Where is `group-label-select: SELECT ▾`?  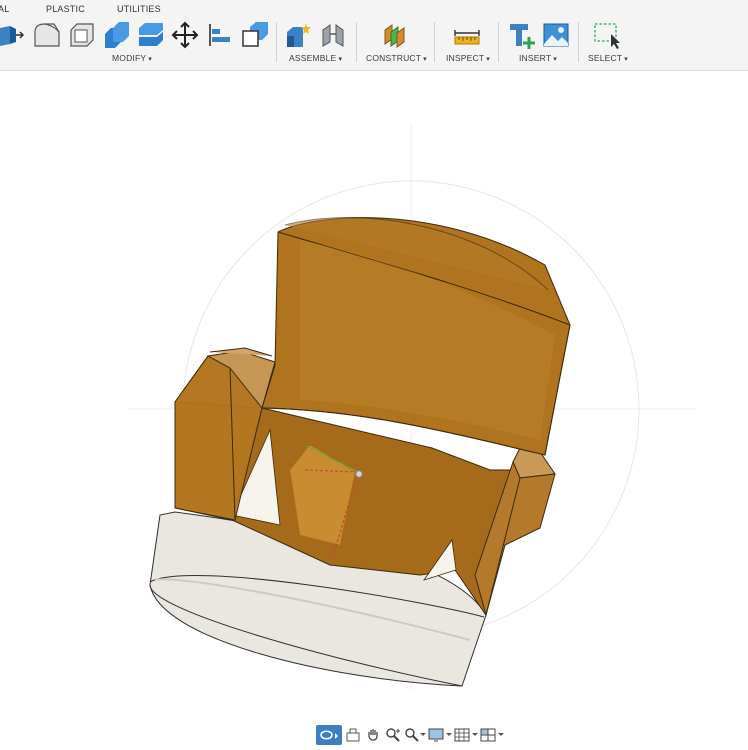
group-label-select: SELECT ▾ is located at coordinates (608, 58).